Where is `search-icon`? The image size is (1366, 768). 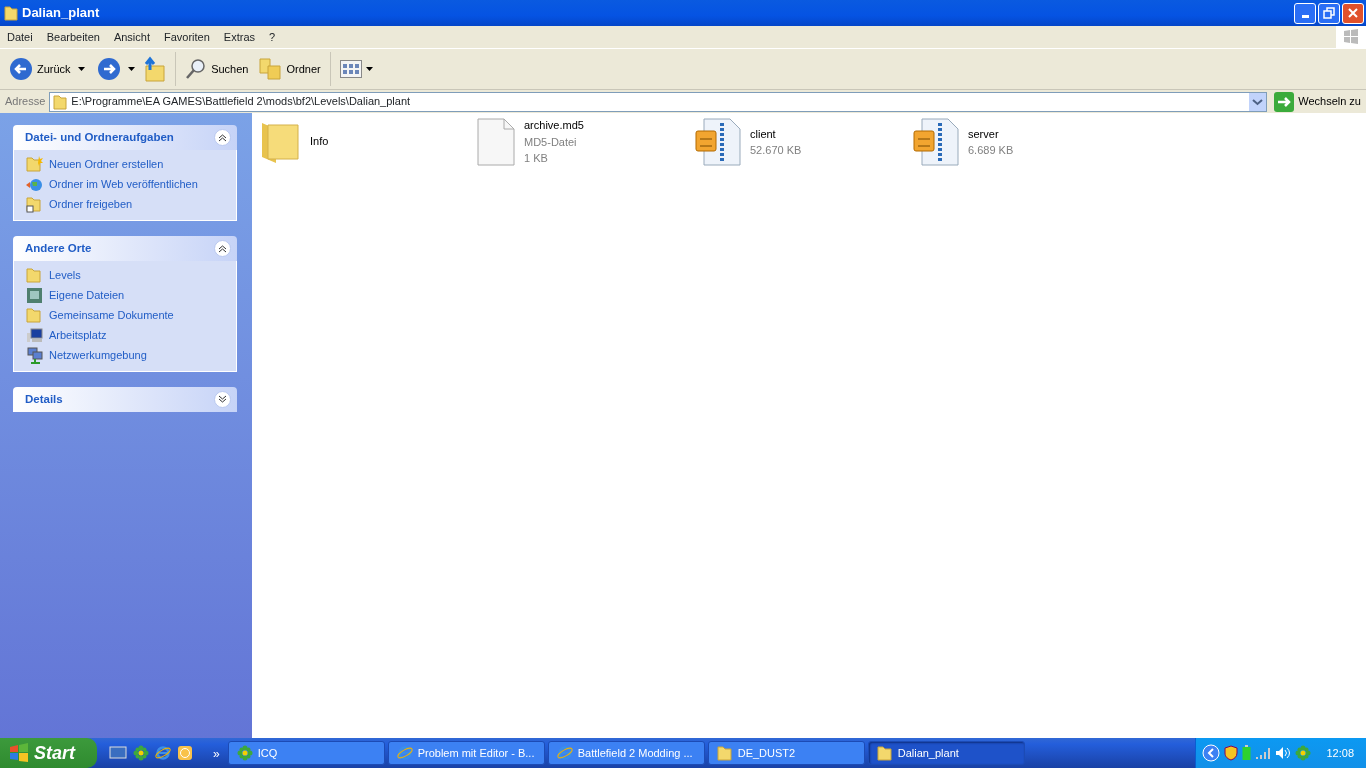
search-icon is located at coordinates (196, 69).